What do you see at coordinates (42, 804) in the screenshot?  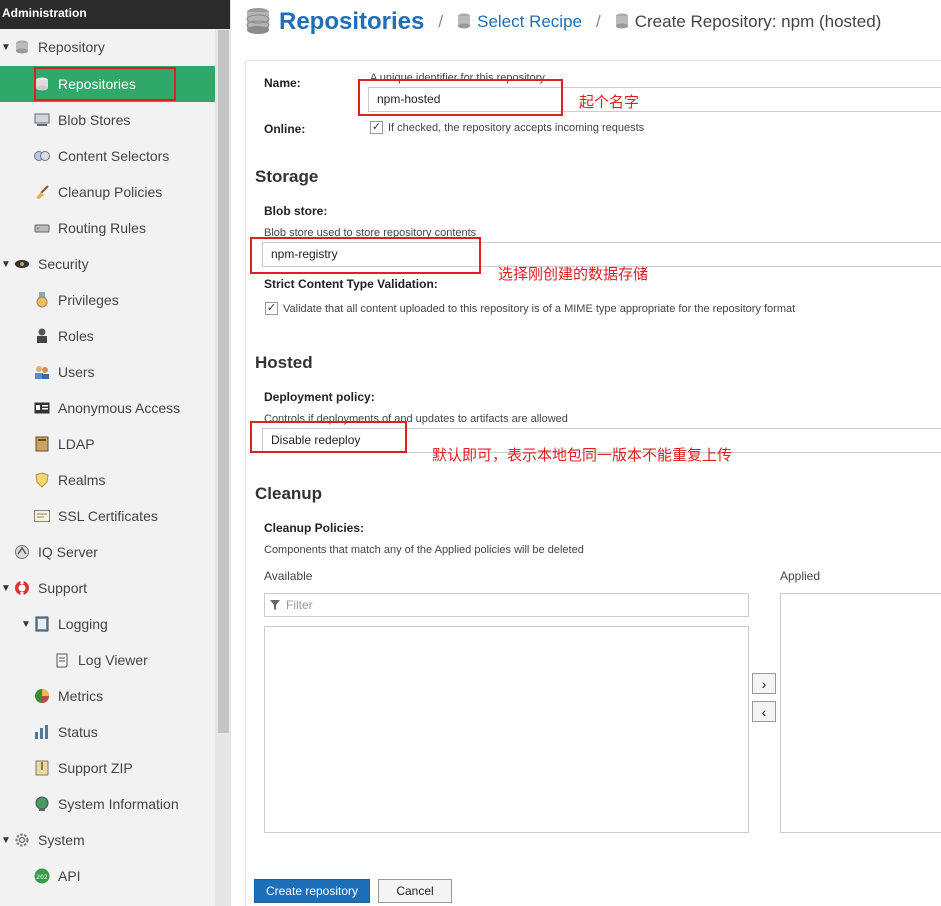 I see `globe-icon` at bounding box center [42, 804].